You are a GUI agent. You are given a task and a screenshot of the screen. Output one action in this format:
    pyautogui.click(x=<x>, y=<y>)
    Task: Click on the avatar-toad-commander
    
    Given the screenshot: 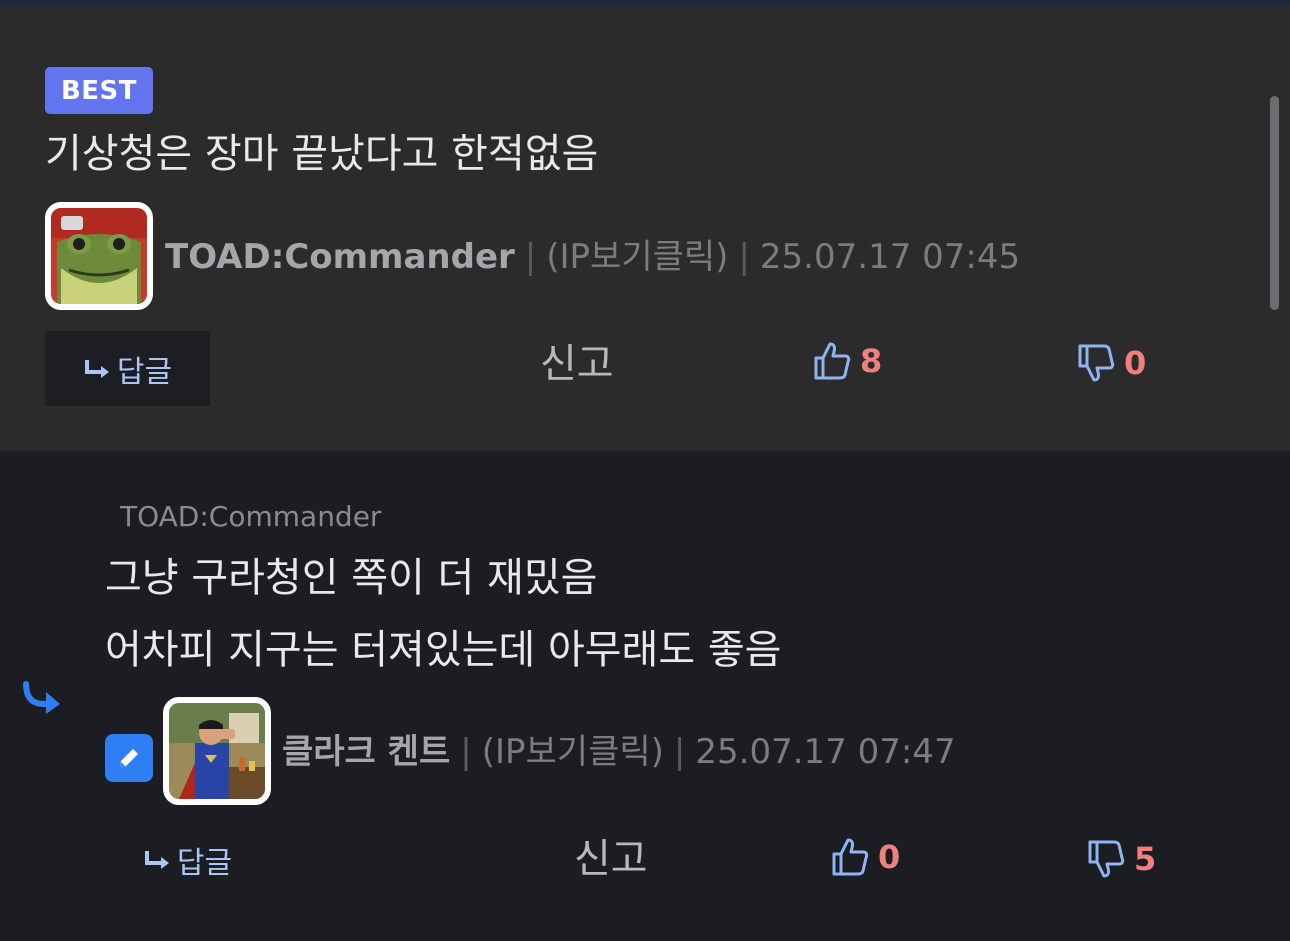 What is the action you would take?
    pyautogui.click(x=99, y=256)
    